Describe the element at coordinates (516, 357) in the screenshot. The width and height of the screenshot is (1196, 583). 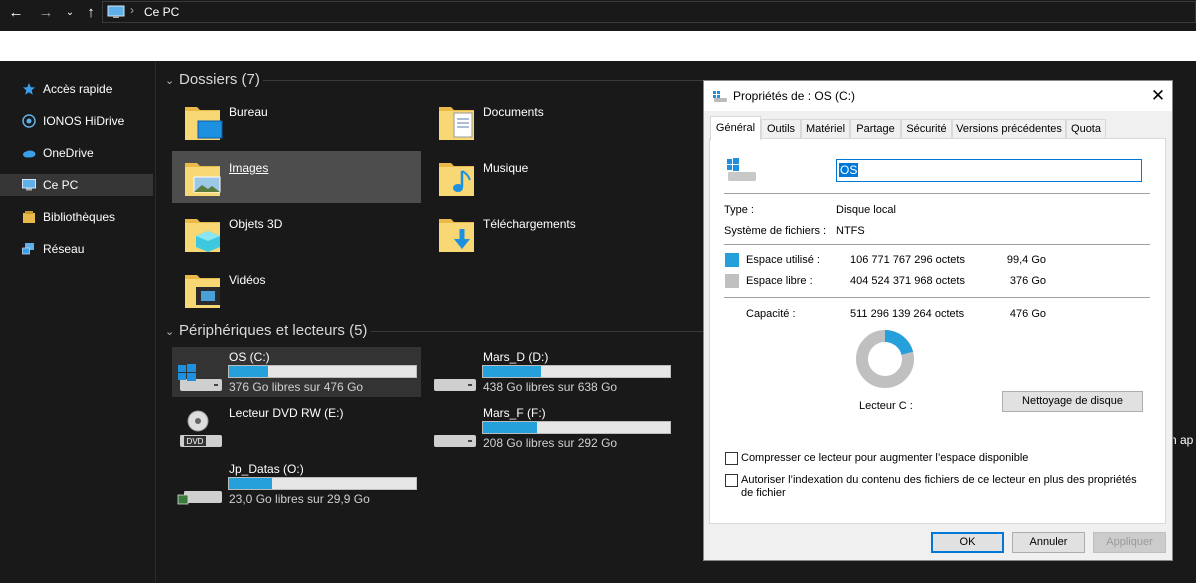
I see `drive-label: Mars_D (D:)` at that location.